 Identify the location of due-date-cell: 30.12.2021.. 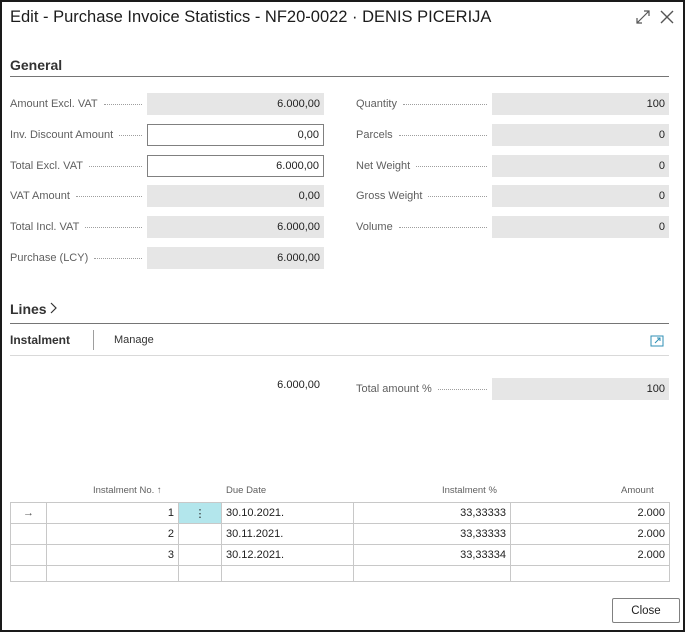
(287, 555).